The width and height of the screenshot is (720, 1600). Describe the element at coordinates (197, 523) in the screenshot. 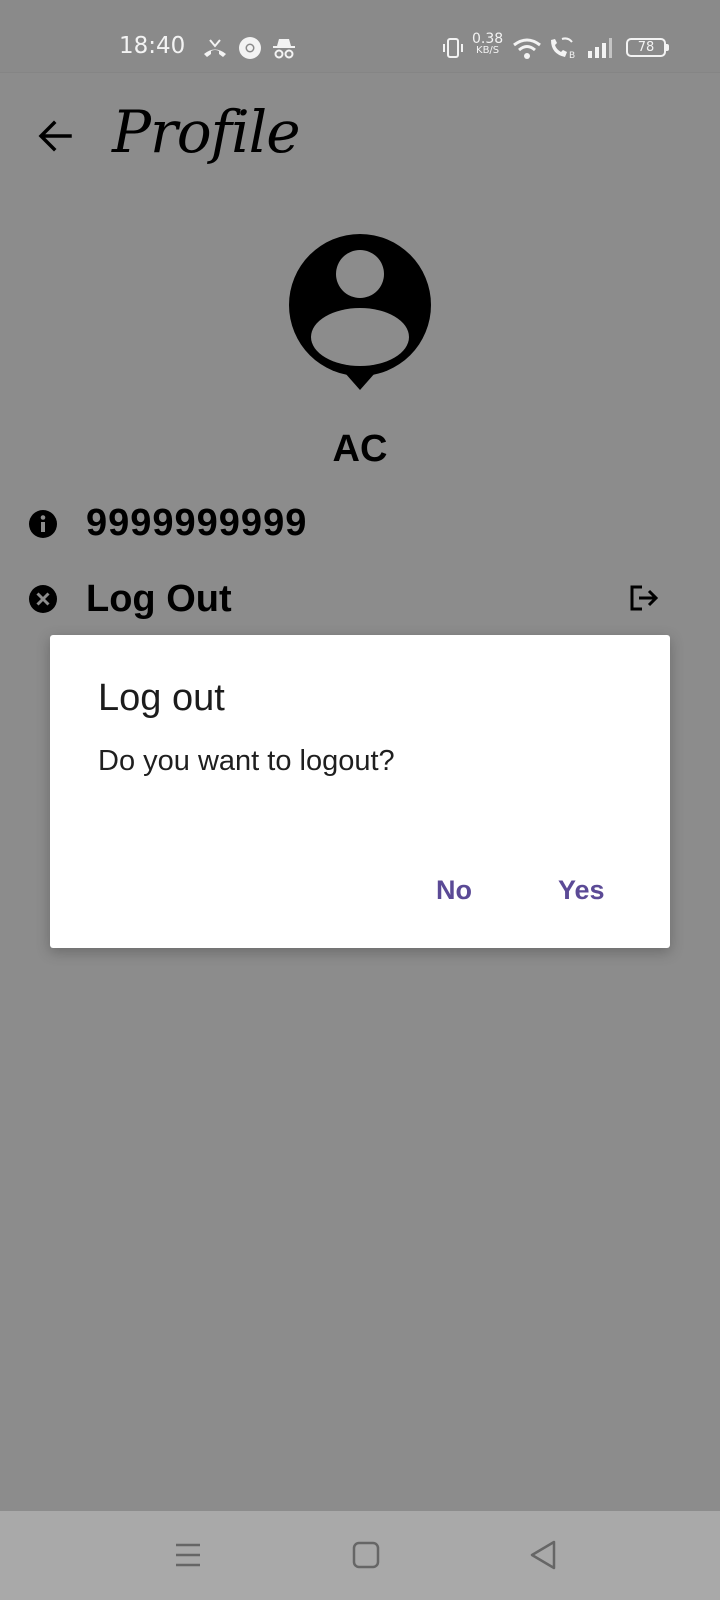

I see `phone-number: 9999999999` at that location.